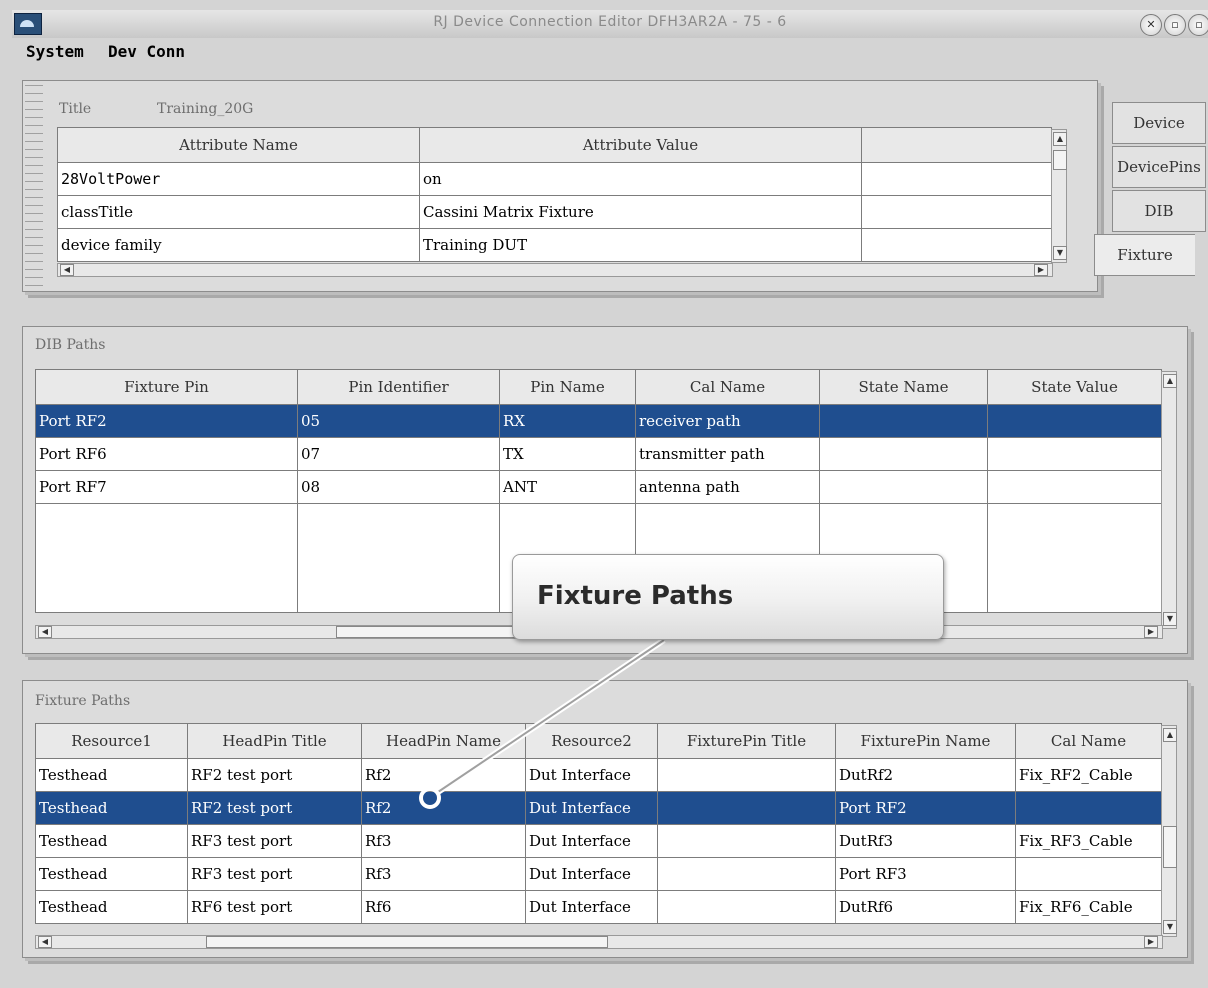 The height and width of the screenshot is (988, 1208). I want to click on column-header-resource2: Resource2, so click(591, 741).